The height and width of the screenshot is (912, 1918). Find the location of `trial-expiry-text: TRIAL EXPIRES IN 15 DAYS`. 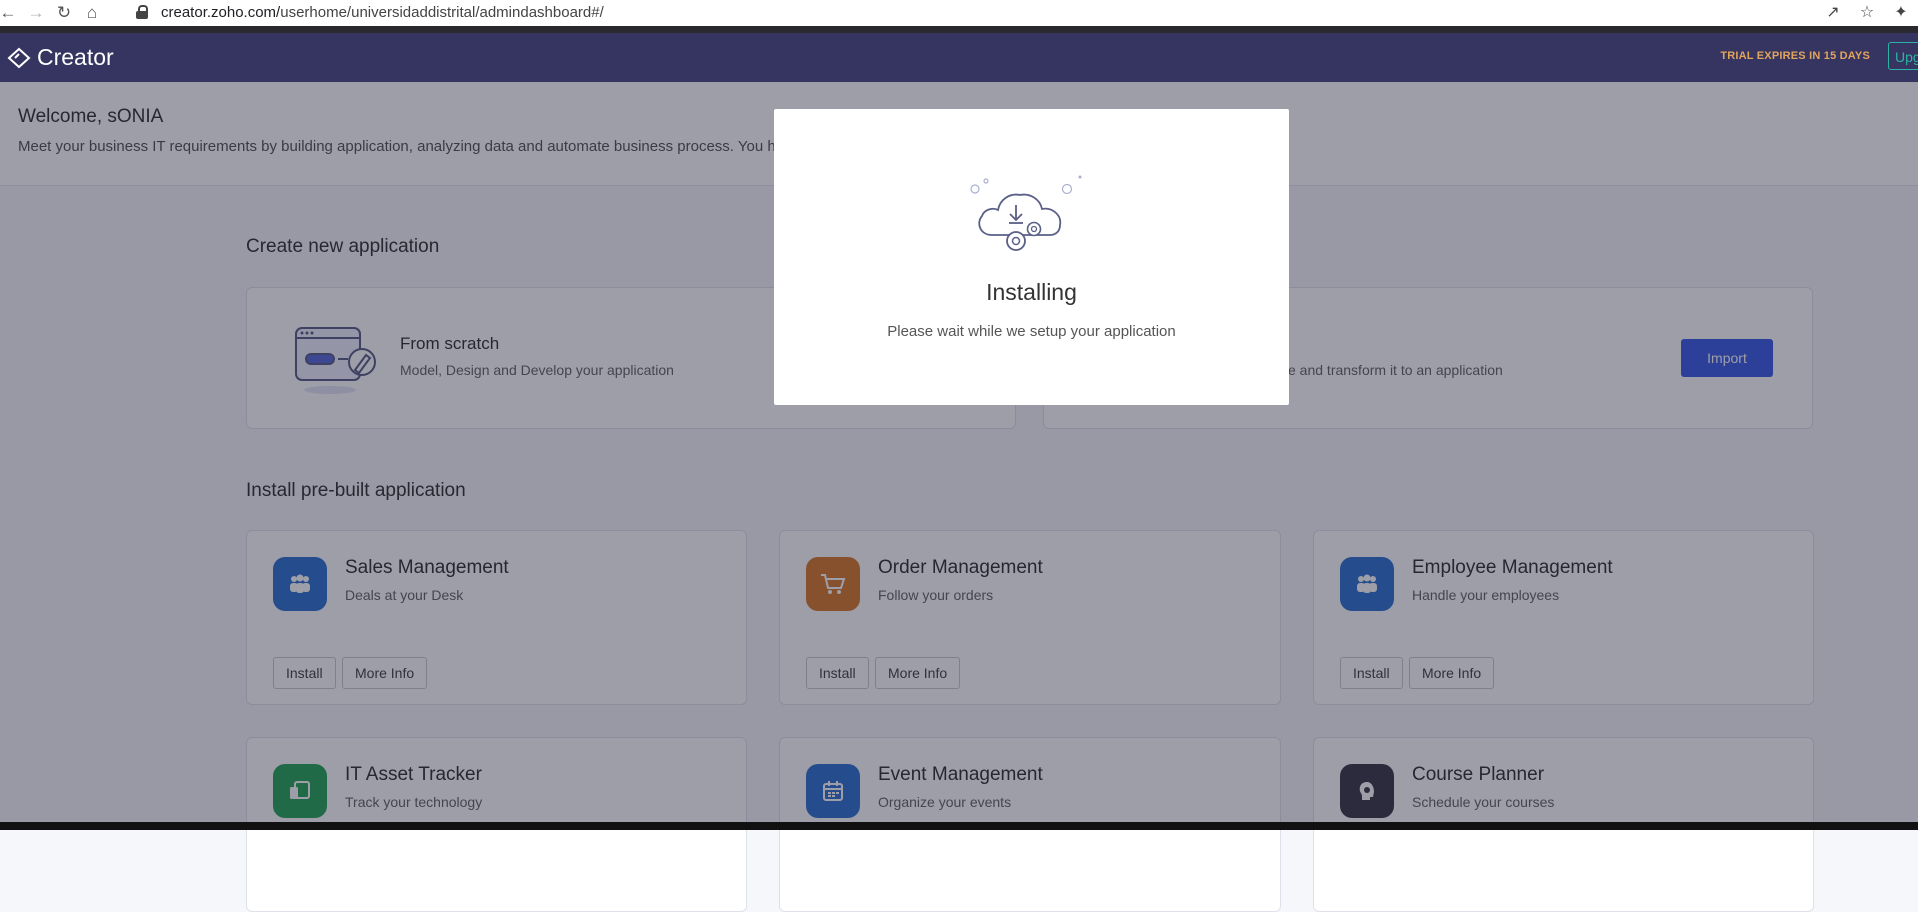

trial-expiry-text: TRIAL EXPIRES IN 15 DAYS is located at coordinates (1795, 56).